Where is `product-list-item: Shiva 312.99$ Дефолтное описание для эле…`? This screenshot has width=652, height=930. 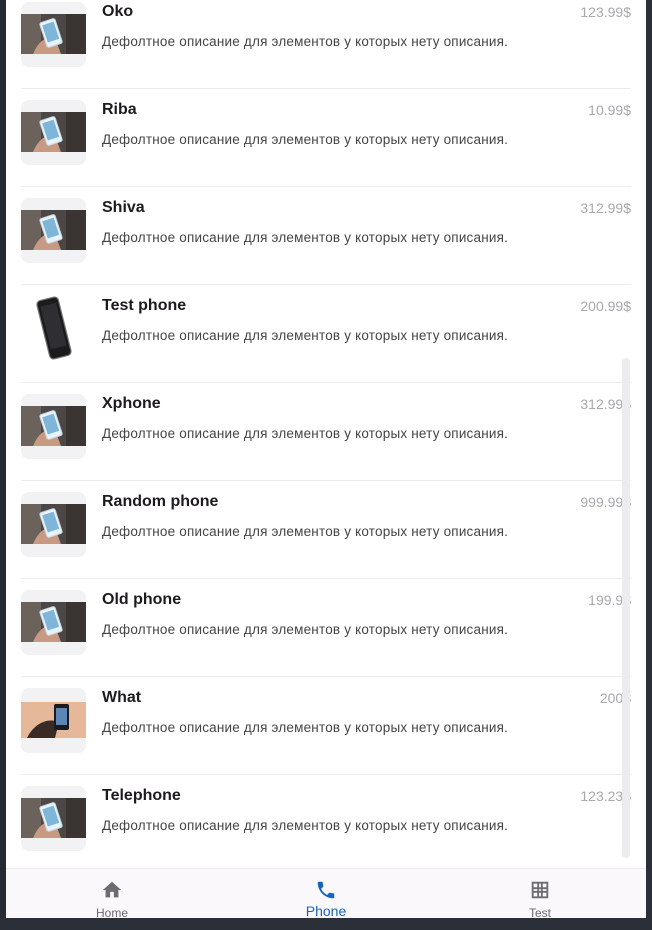 product-list-item: Shiva 312.99$ Дефолтное описание для эле… is located at coordinates (326, 236).